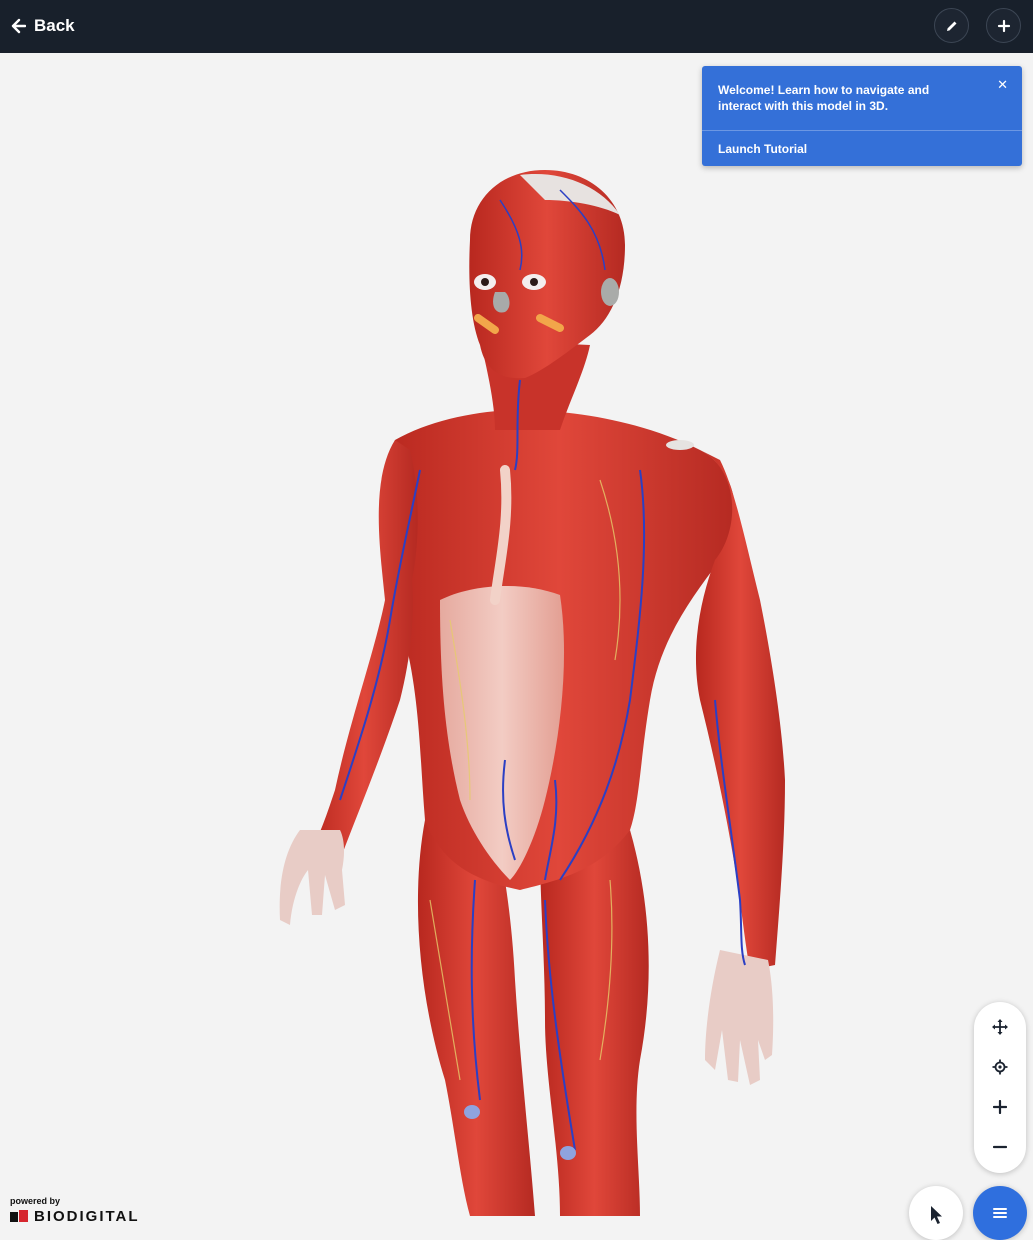 Image resolution: width=1033 pixels, height=1240 pixels. Describe the element at coordinates (862, 130) in the screenshot. I see `toast-divider` at that location.